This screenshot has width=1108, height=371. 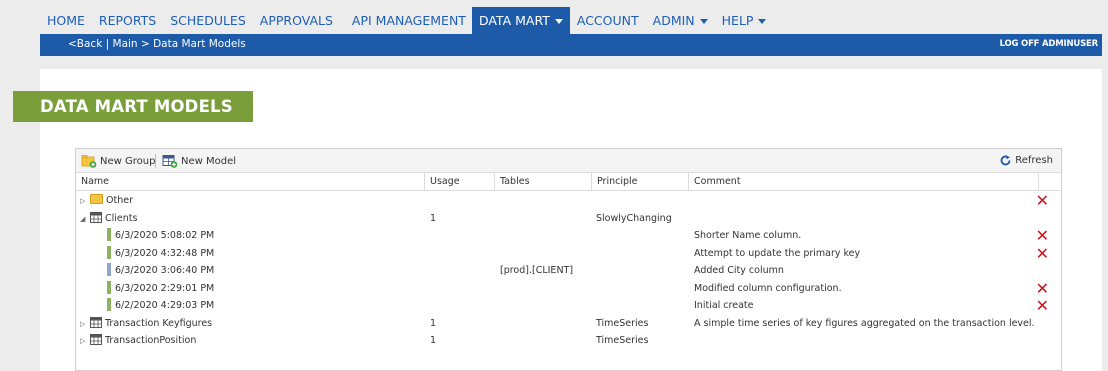 I want to click on comment-cell: Shorter Name column., so click(x=748, y=235).